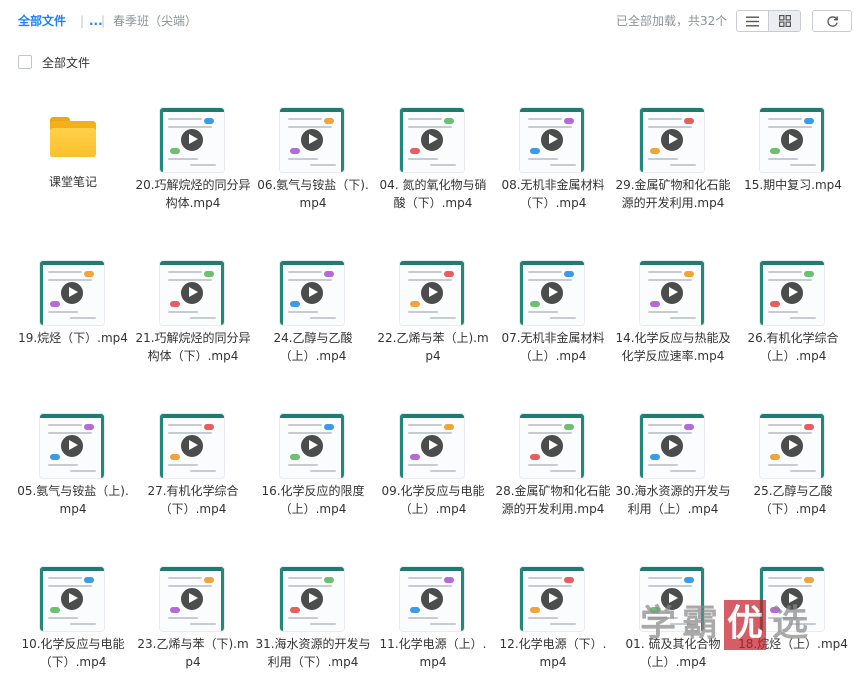 The width and height of the screenshot is (854, 682). I want to click on video-file-item: 26.有机化学综合（上）.mp4, so click(793, 323).